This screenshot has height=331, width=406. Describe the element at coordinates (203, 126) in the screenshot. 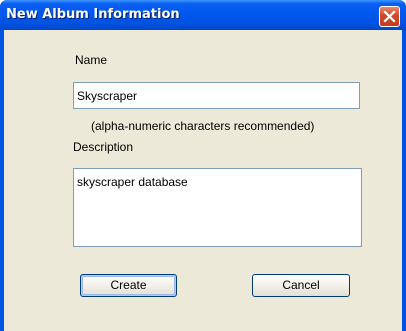

I see `name-hint: (alpha-numeric characters recommended)` at that location.